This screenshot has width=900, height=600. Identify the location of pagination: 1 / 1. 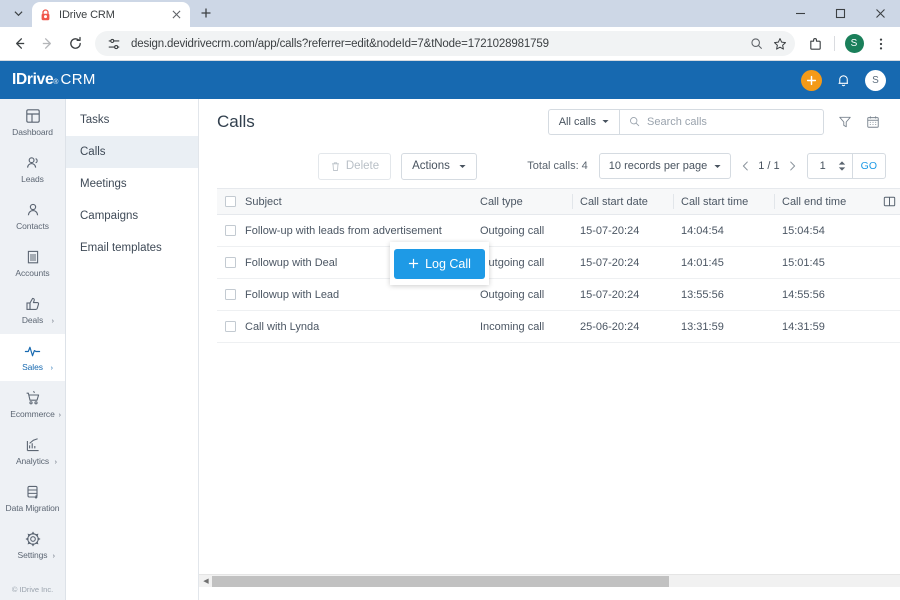
(768, 166).